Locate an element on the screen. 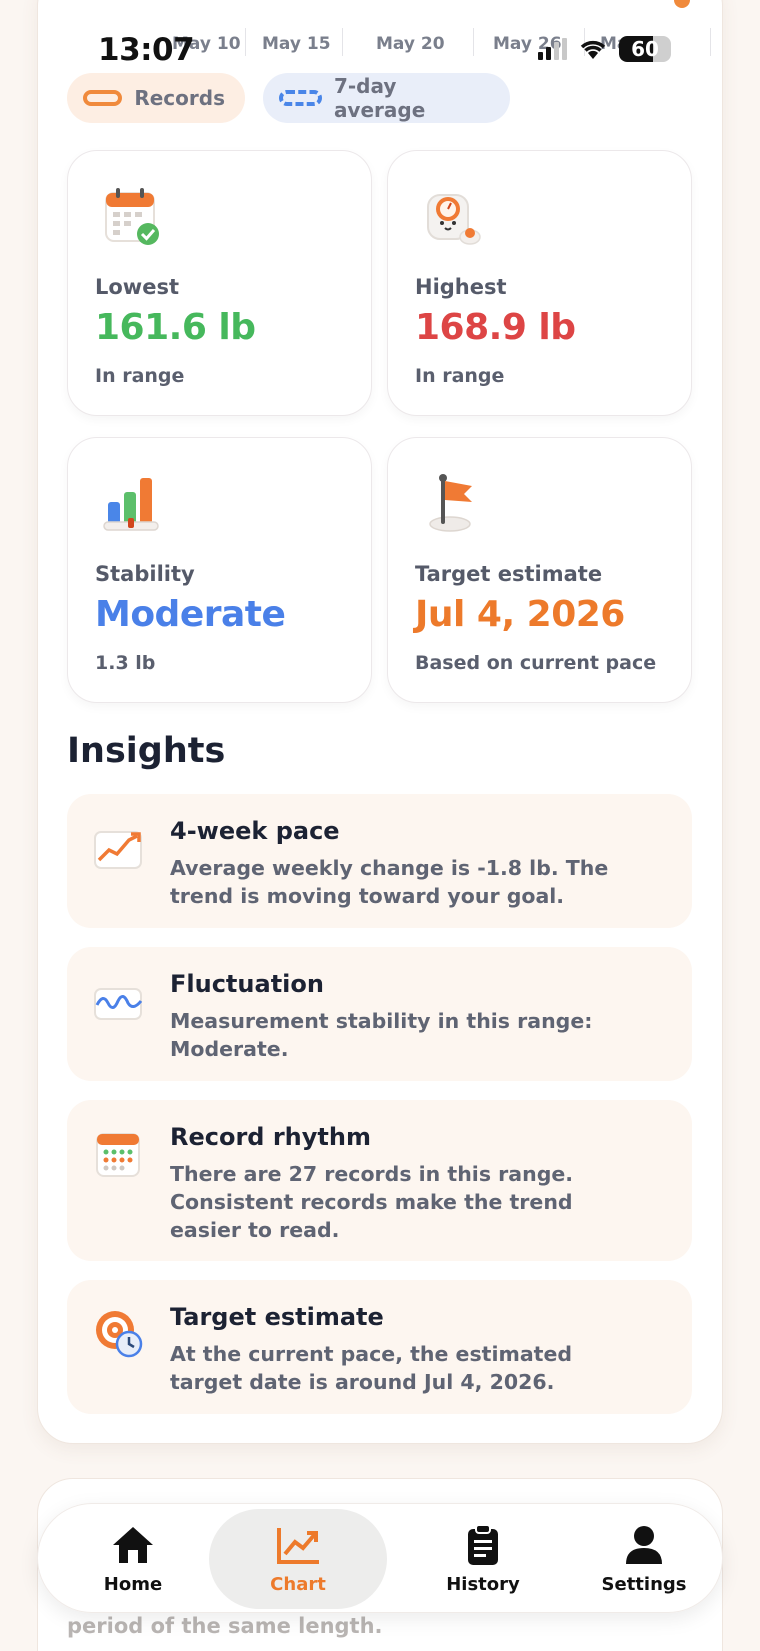 The image size is (760, 1651). nav-chart: Chart is located at coordinates (298, 1559).